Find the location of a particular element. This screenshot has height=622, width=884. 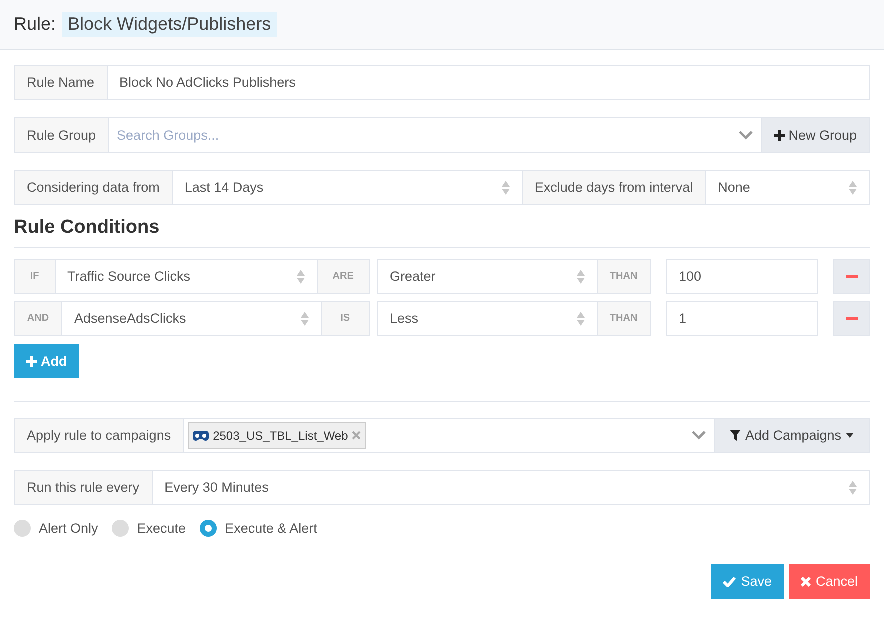

radio-label: Execute is located at coordinates (161, 528).